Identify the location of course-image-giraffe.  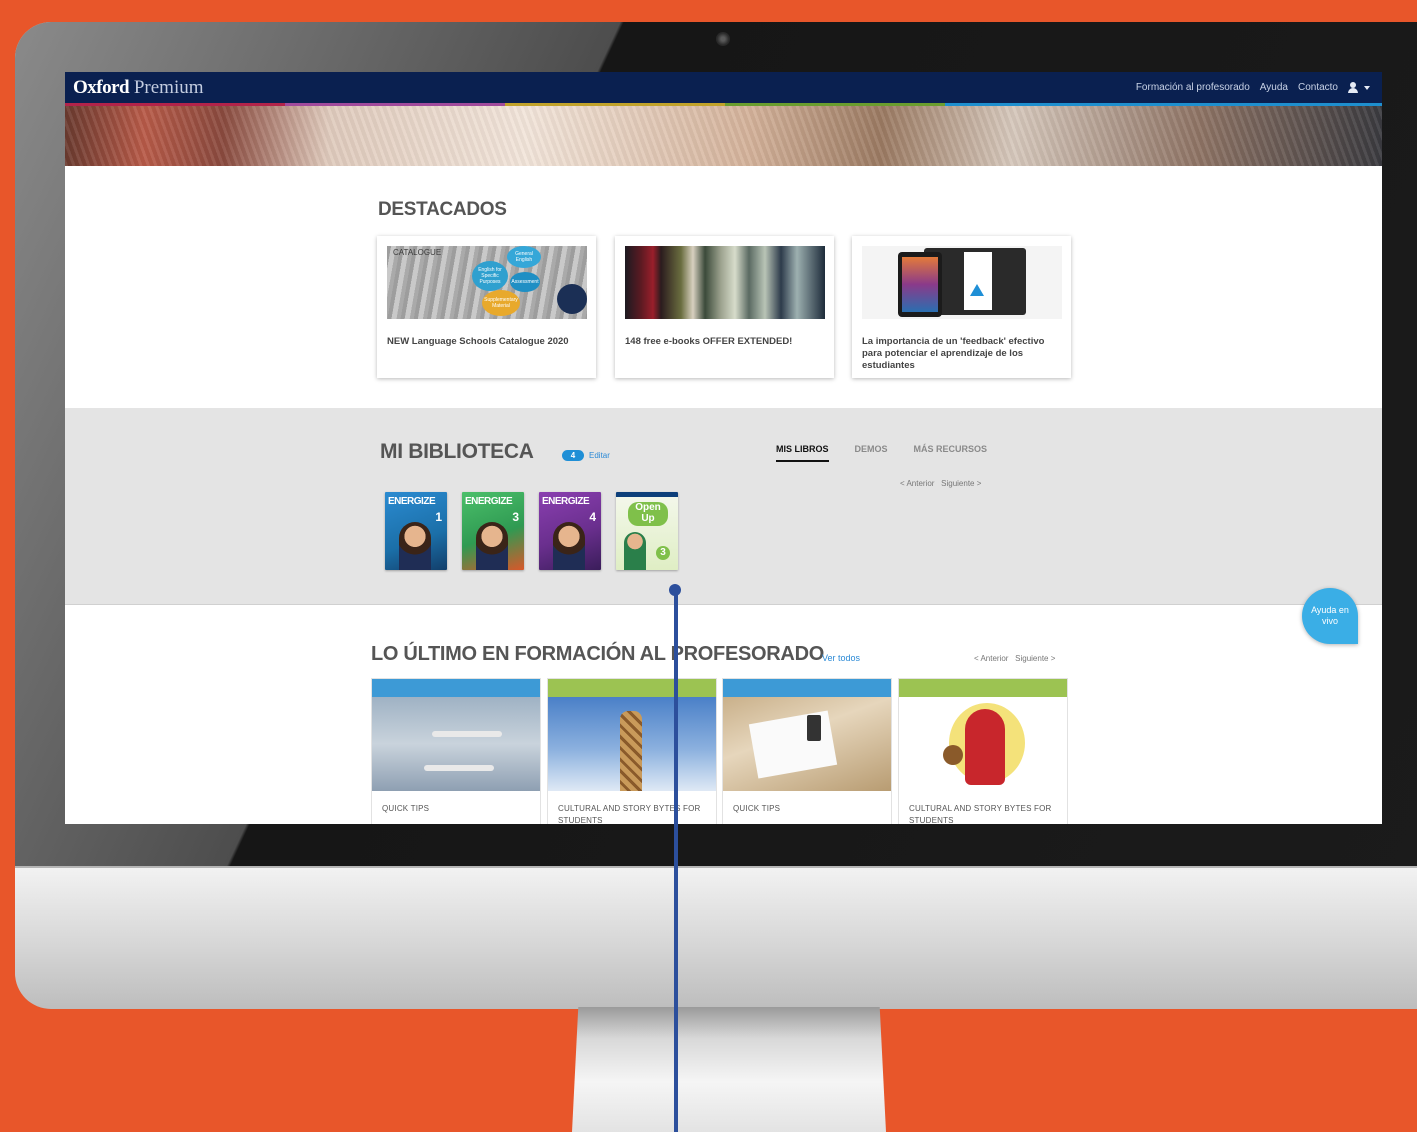
(632, 744).